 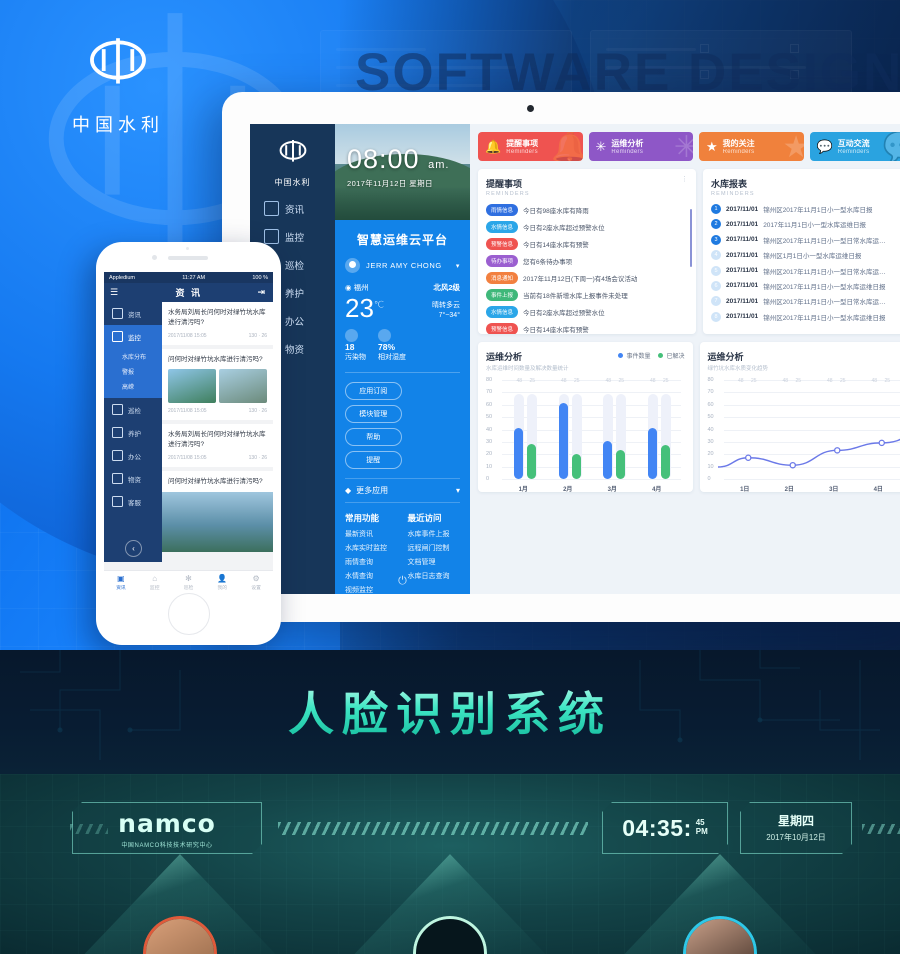 I want to click on tablet-logo-label: 中国水利, so click(x=292, y=182).